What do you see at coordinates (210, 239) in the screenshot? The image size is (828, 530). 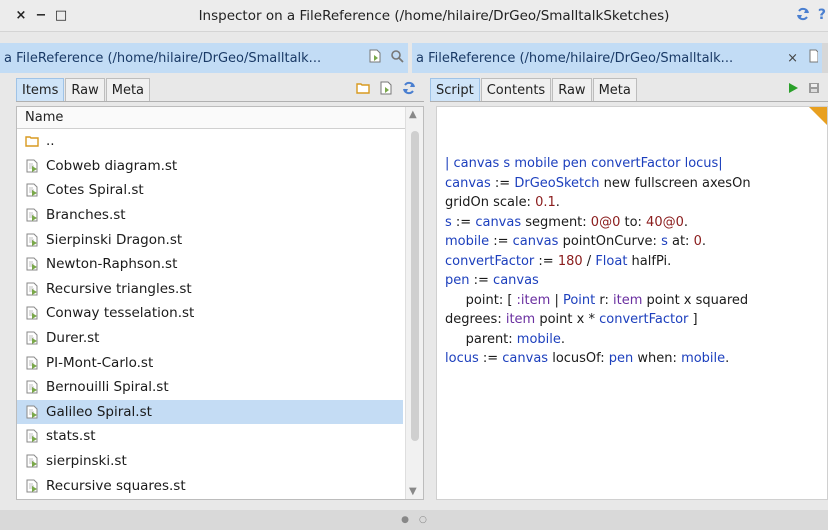 I see `list-item: Sierpinski Dragon.st` at bounding box center [210, 239].